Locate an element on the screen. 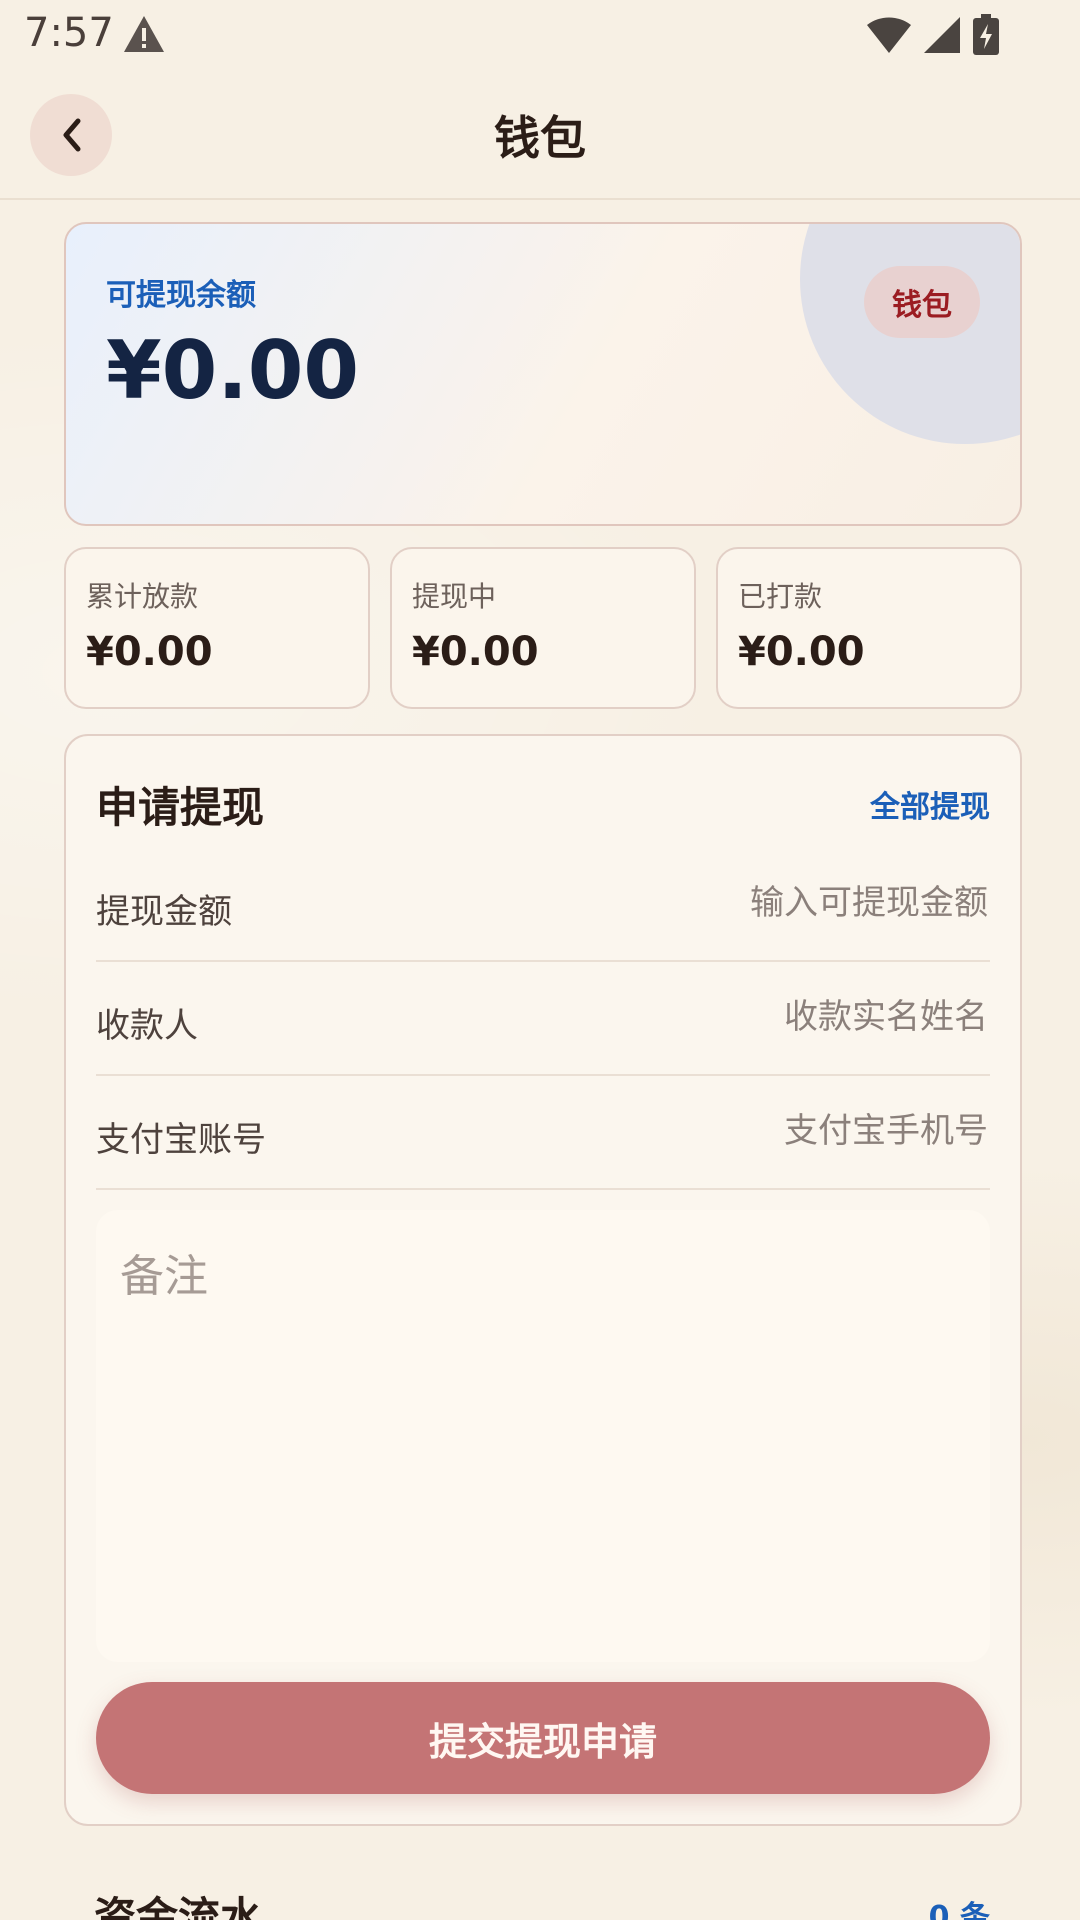  flow-count: 0 条 is located at coordinates (959, 1910).